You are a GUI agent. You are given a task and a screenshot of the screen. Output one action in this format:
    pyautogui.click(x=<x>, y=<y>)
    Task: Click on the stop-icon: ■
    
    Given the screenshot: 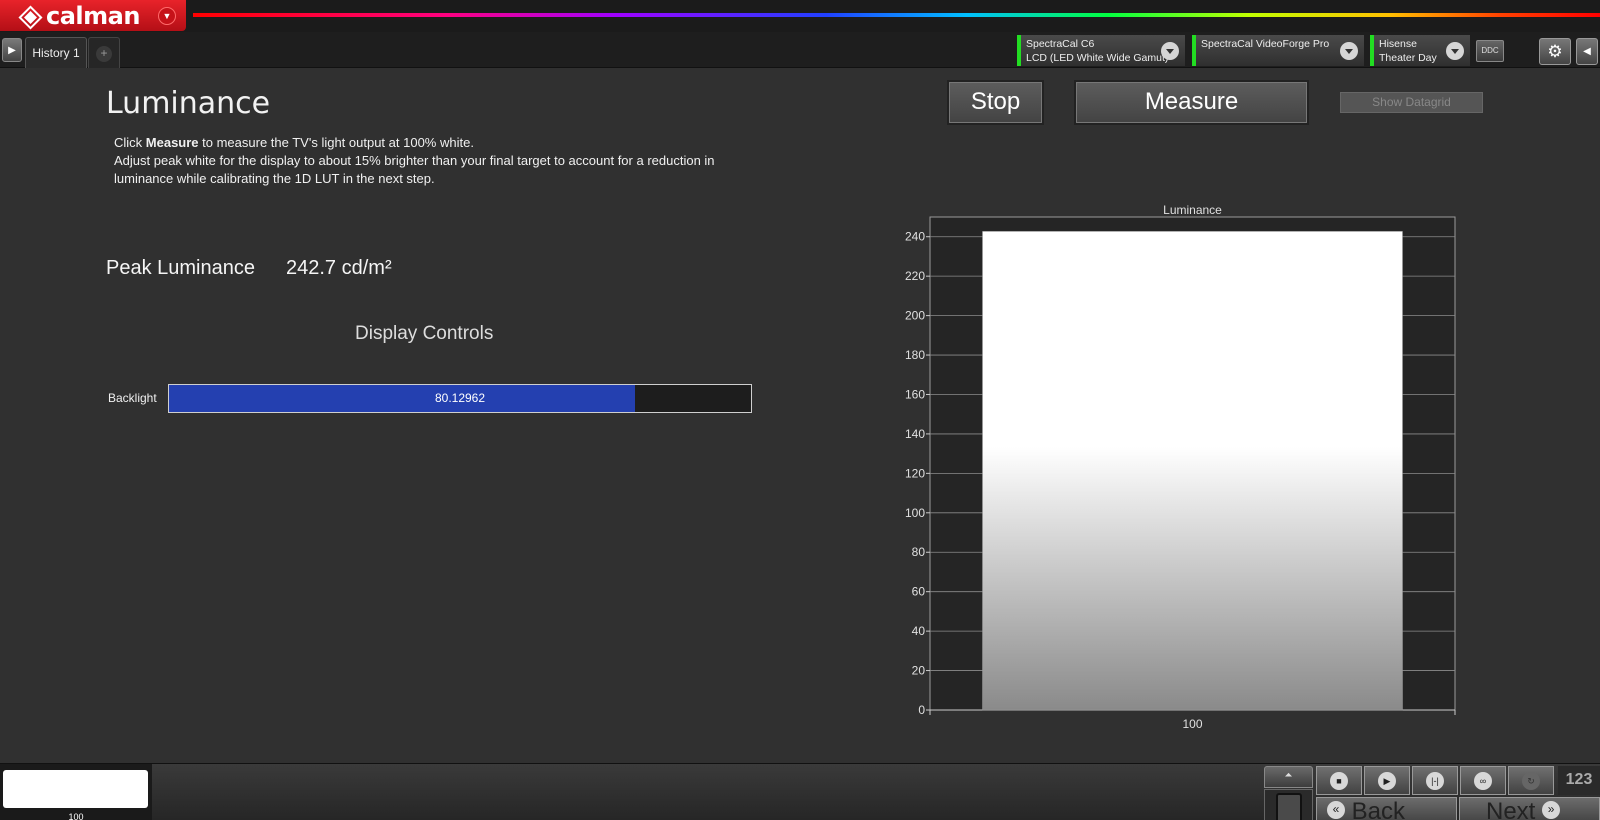 What is the action you would take?
    pyautogui.click(x=1339, y=780)
    